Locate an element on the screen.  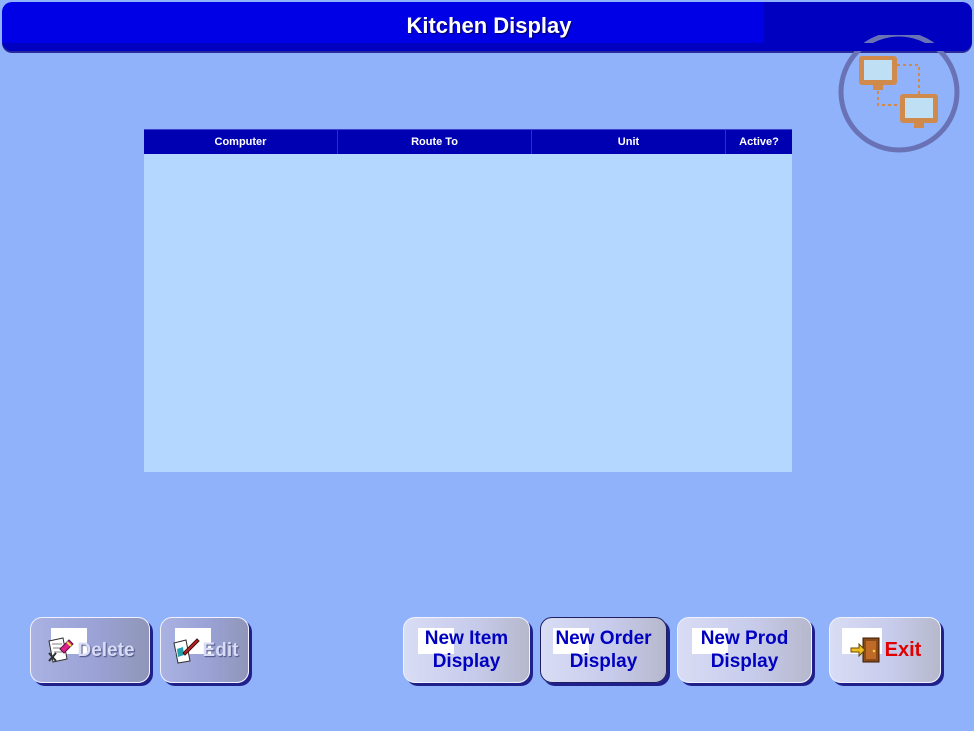
new-prod-display-label-line1: New Prod is located at coordinates (744, 638).